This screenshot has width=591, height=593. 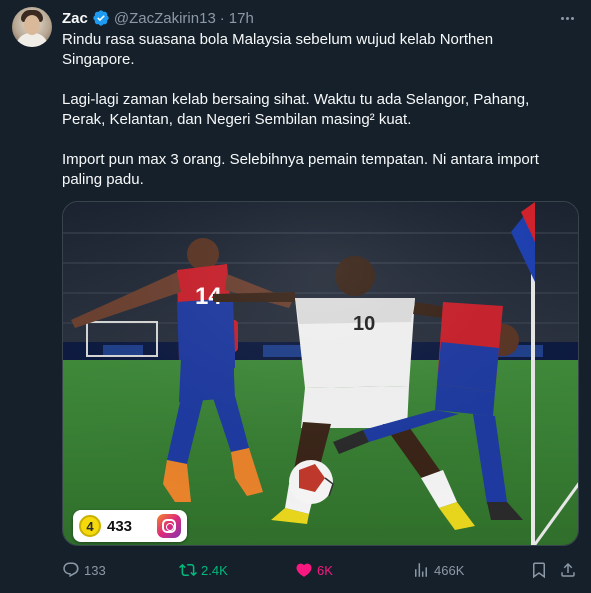 I want to click on user-name: Zac, so click(x=75, y=18).